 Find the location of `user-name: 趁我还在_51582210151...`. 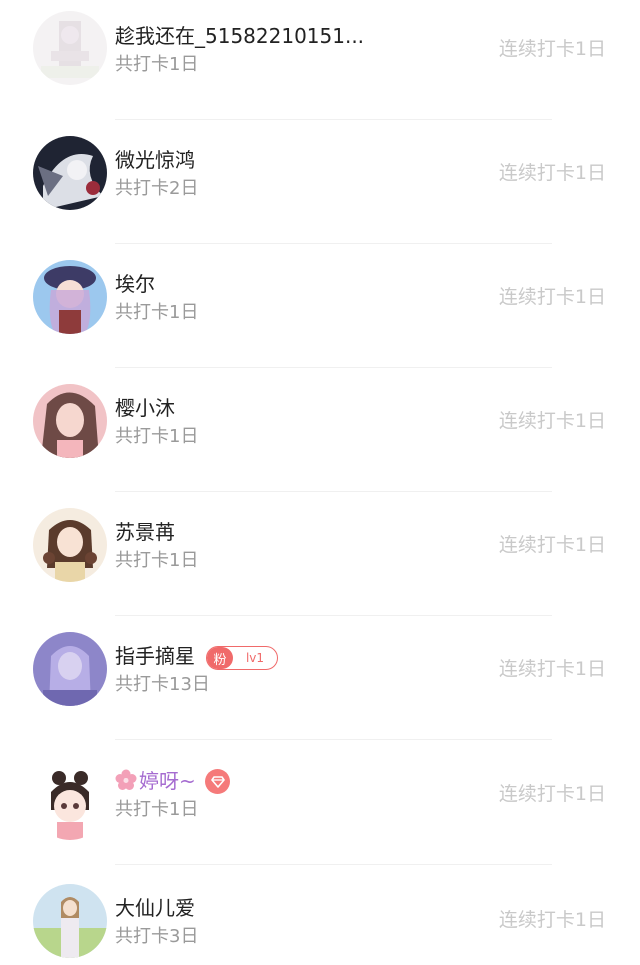

user-name: 趁我还在_51582210151... is located at coordinates (240, 36).